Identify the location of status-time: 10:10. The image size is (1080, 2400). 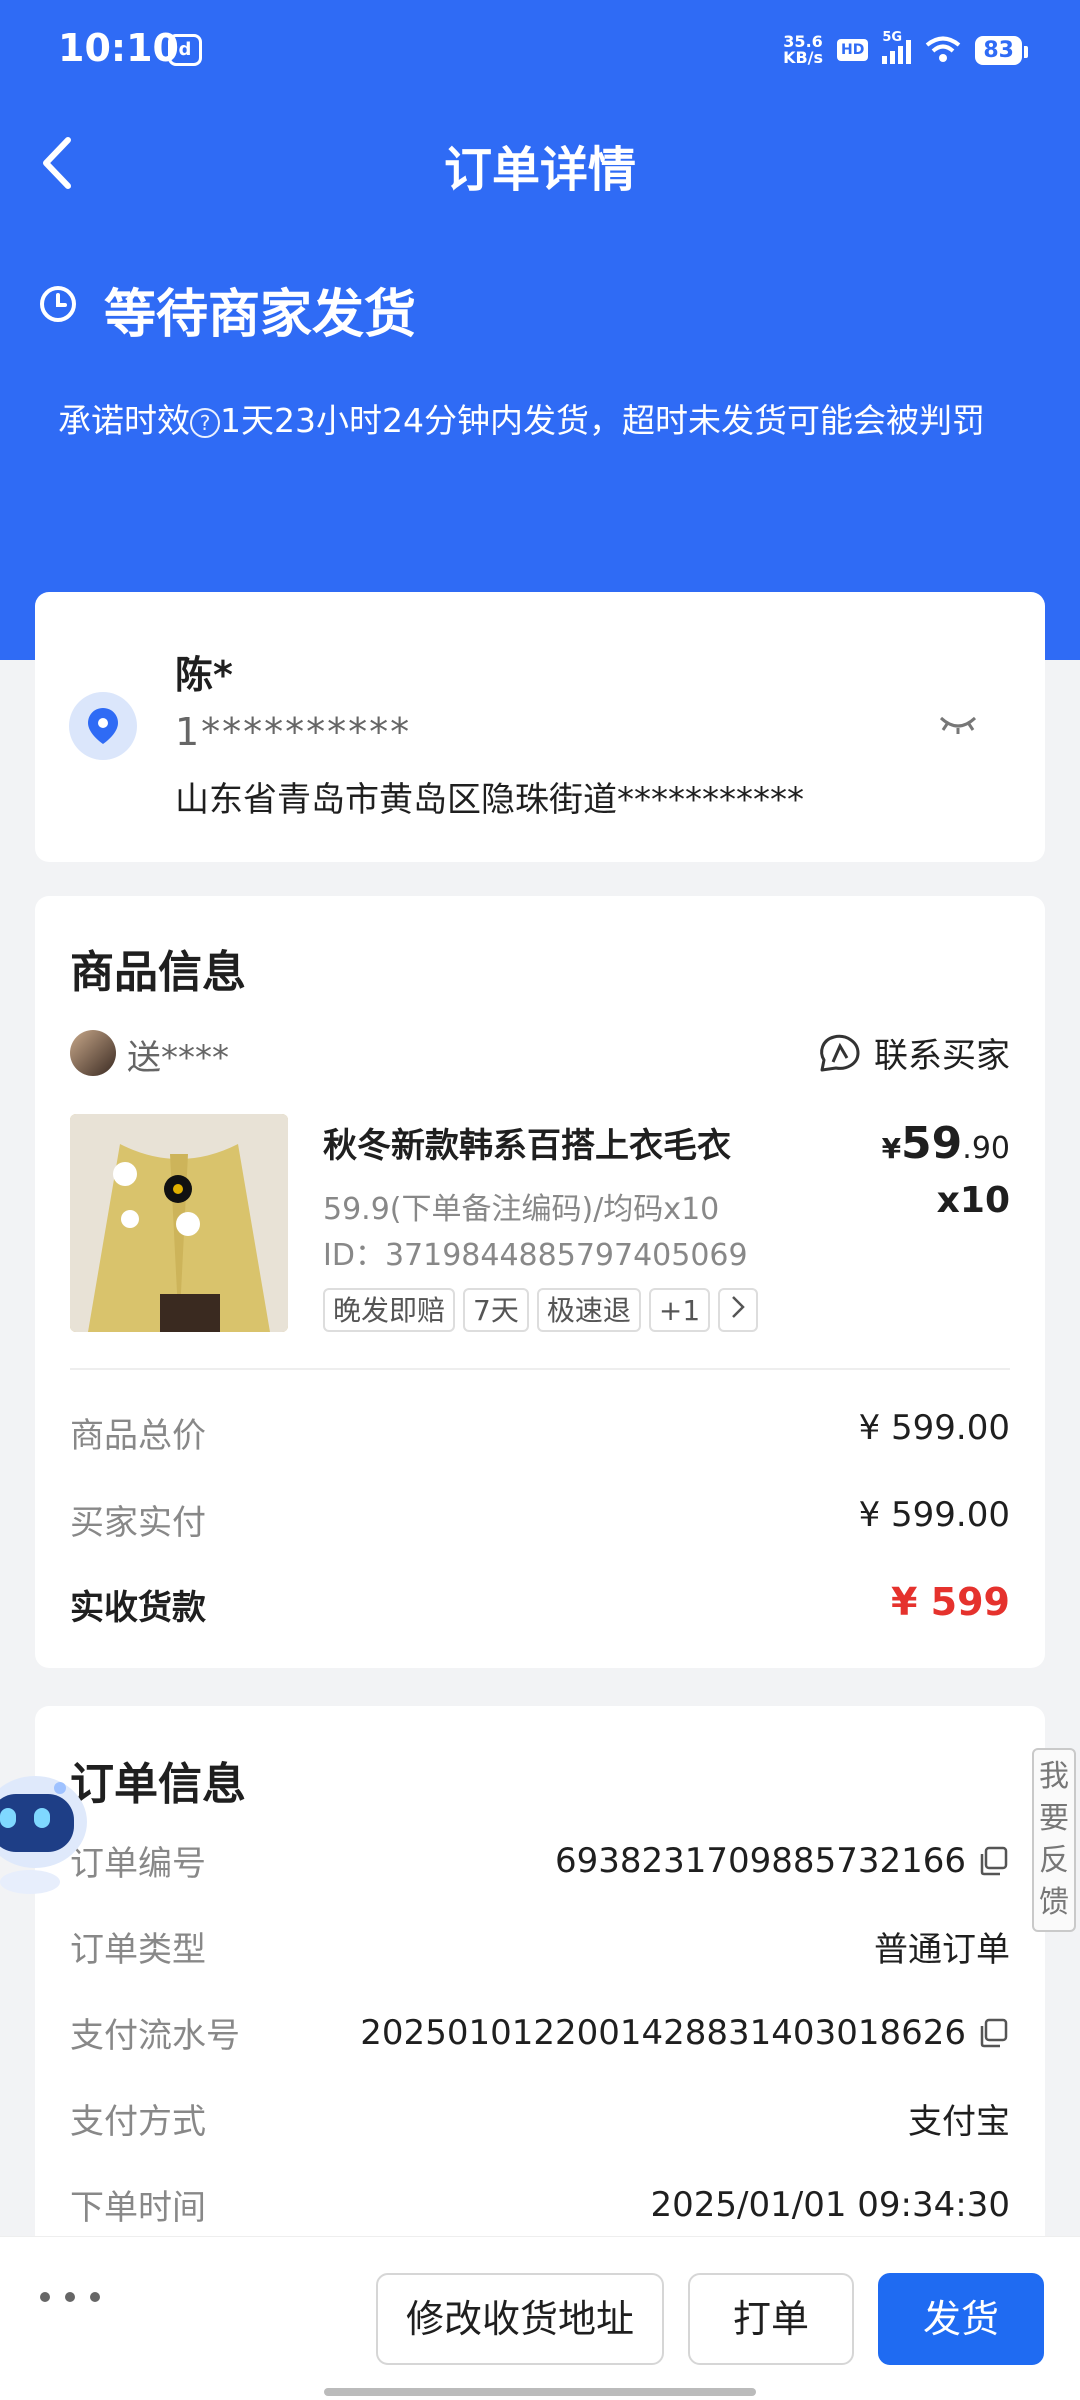
(118, 48).